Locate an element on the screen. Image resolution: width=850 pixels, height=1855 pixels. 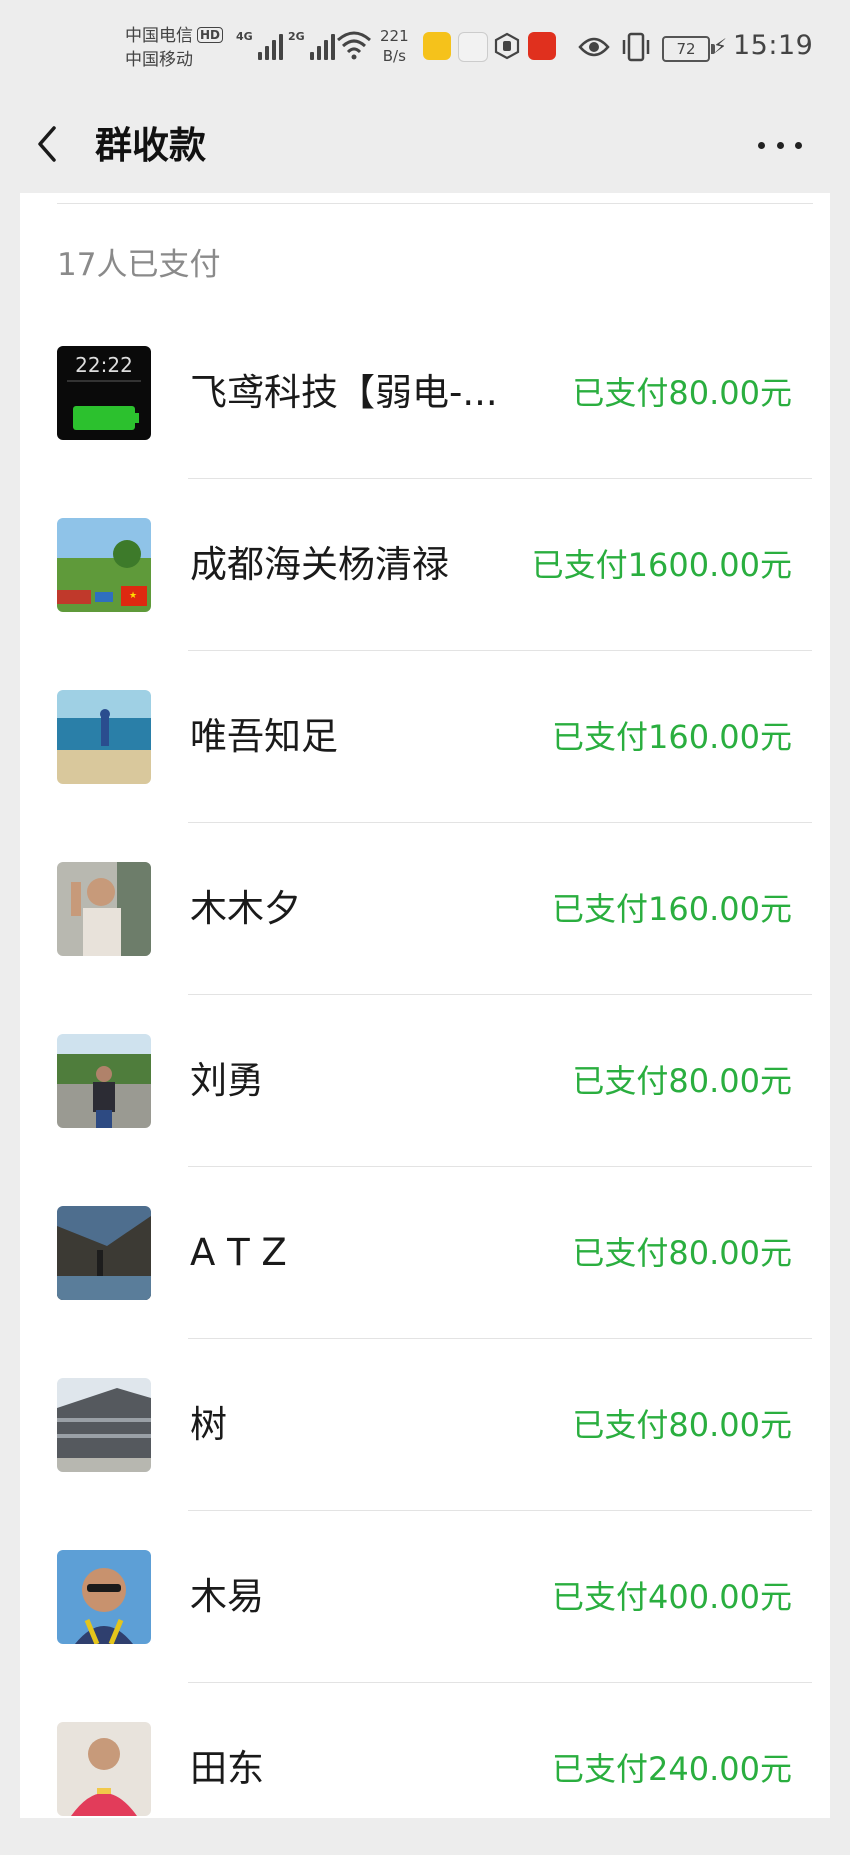
list-item: 树 已支付80.00元 is located at coordinates (425, 1425).